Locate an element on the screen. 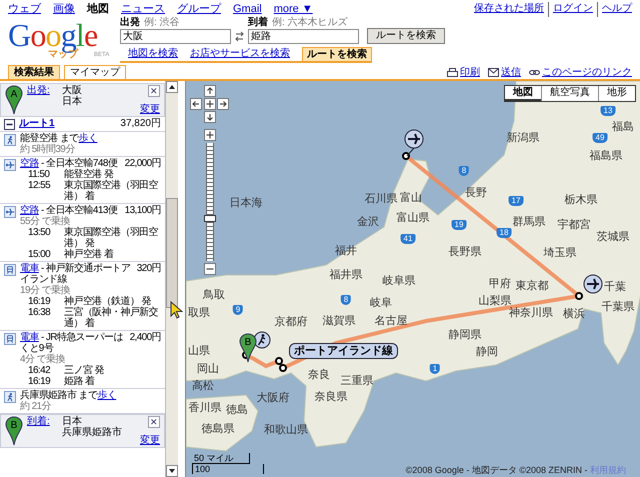 Image resolution: width=640 pixels, height=477 pixels. route-link: ルート1 is located at coordinates (67, 124).